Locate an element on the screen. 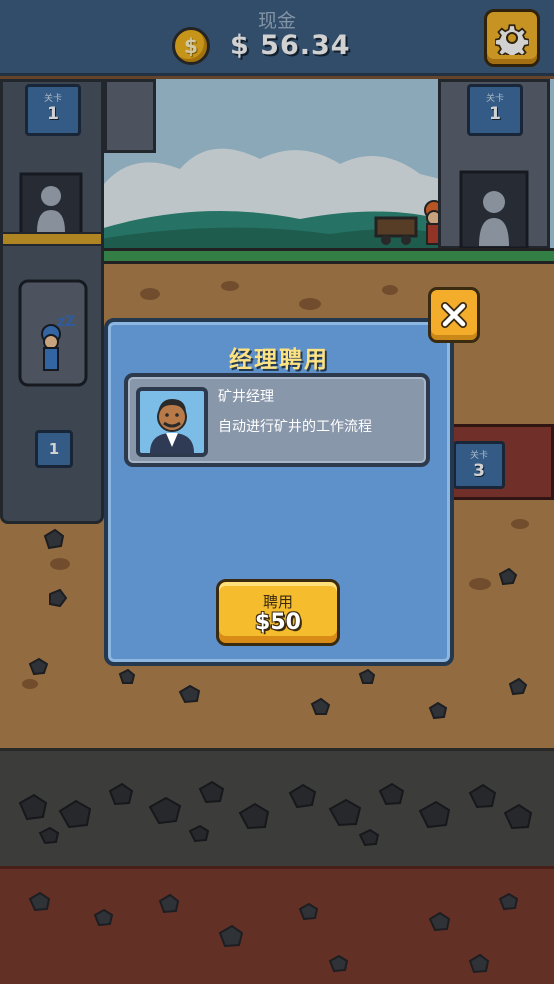  dialog-title: 经理聘用 is located at coordinates (279, 360).